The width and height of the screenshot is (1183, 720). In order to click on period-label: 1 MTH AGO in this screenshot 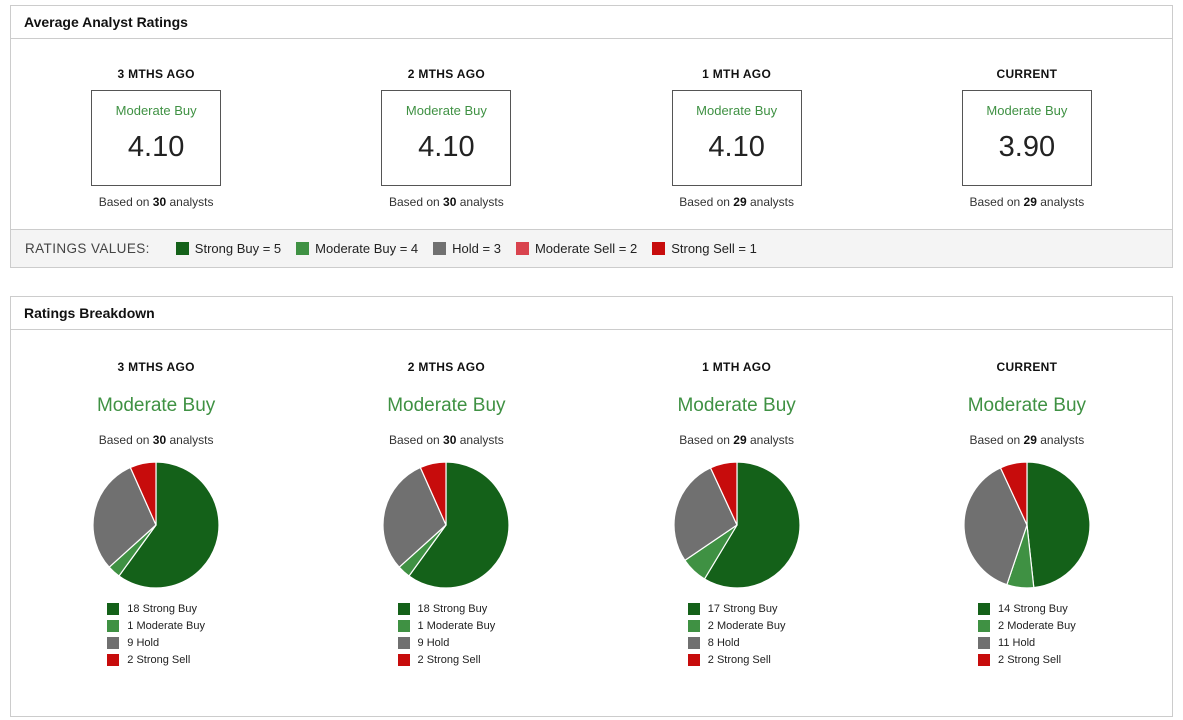, I will do `click(737, 74)`.